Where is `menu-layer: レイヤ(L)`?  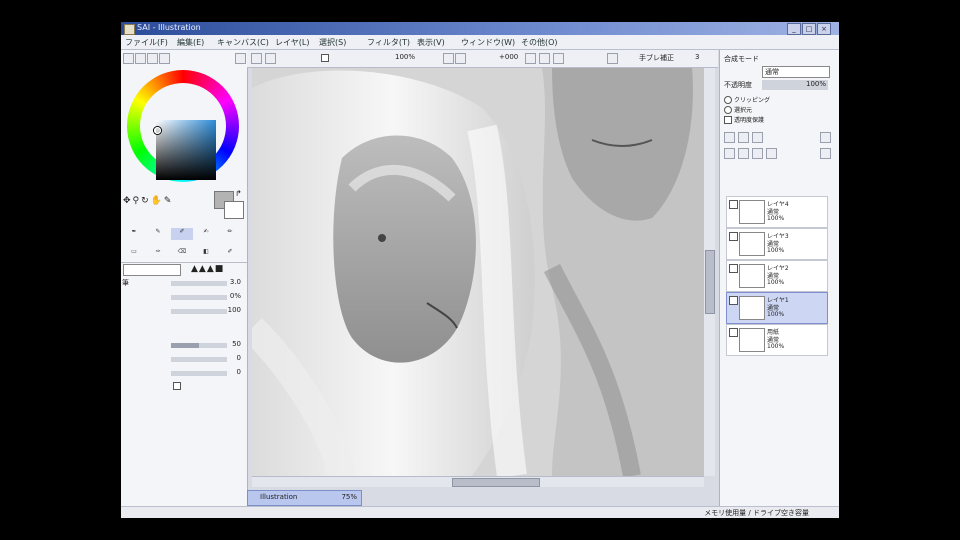
menu-layer: レイヤ(L) is located at coordinates (292, 42).